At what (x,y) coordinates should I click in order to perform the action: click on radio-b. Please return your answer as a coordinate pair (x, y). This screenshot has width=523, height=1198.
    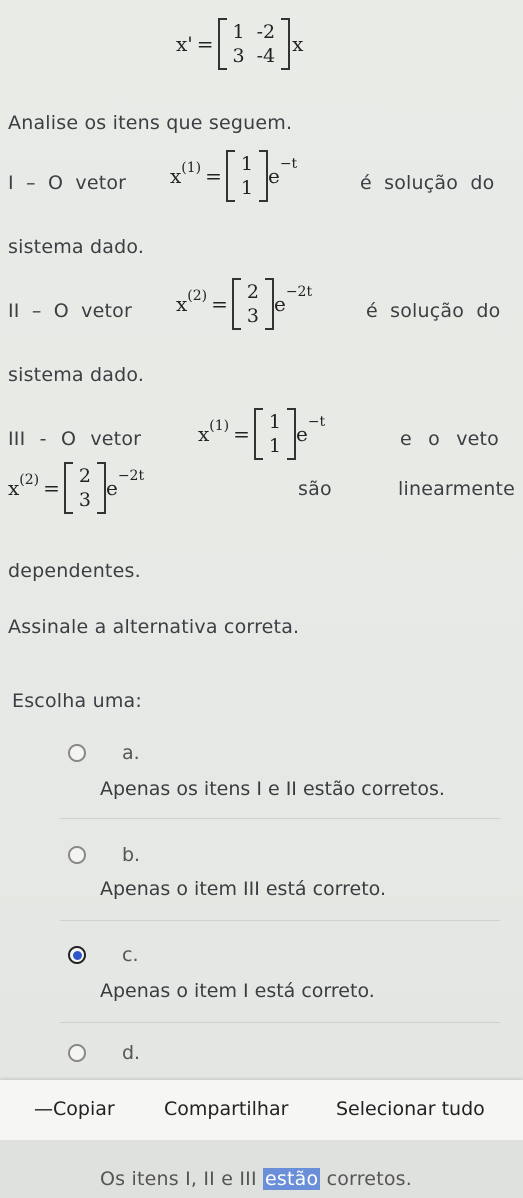
    Looking at the image, I should click on (77, 855).